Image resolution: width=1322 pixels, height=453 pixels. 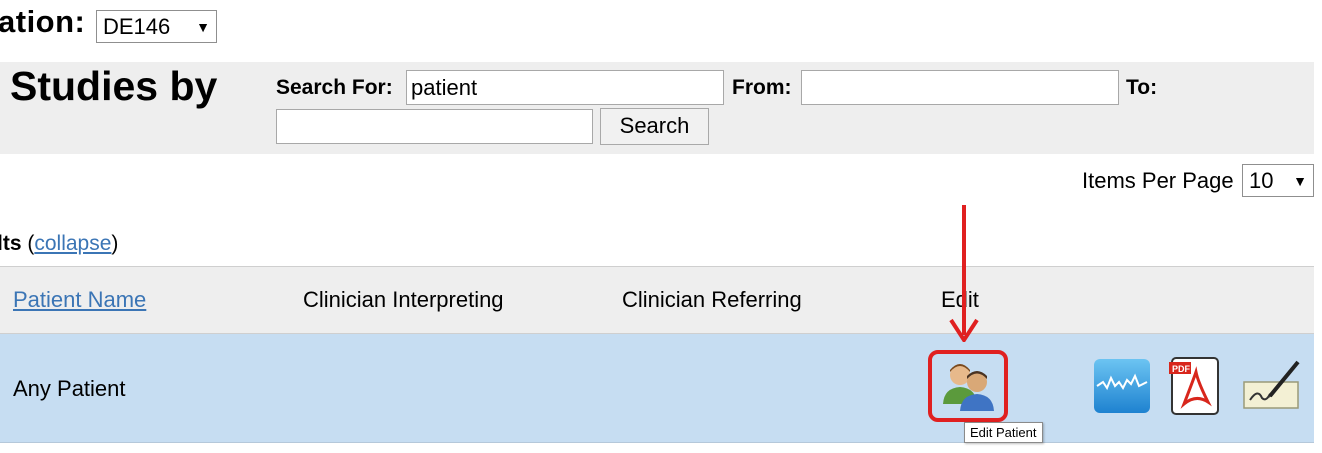 I want to click on items-per-page-label: Items Per Page, so click(x=1158, y=180).